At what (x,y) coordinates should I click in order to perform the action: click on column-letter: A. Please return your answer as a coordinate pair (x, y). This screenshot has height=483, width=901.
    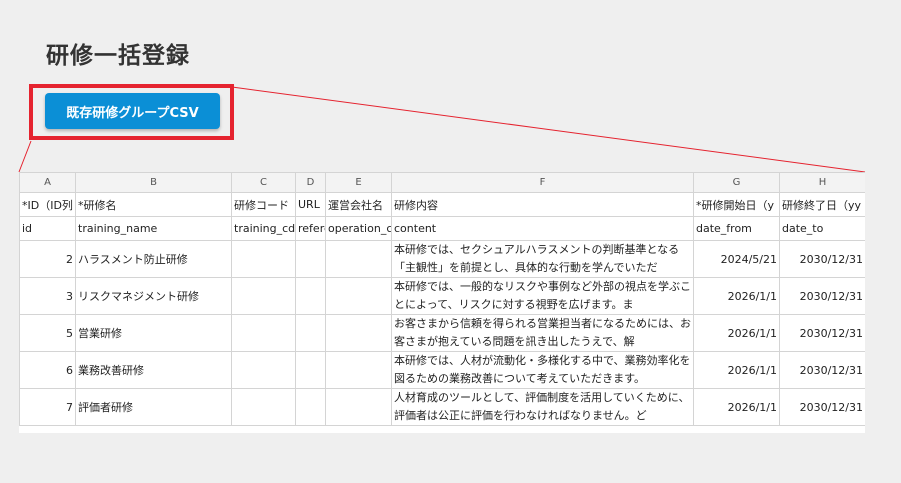
    Looking at the image, I should click on (47, 182).